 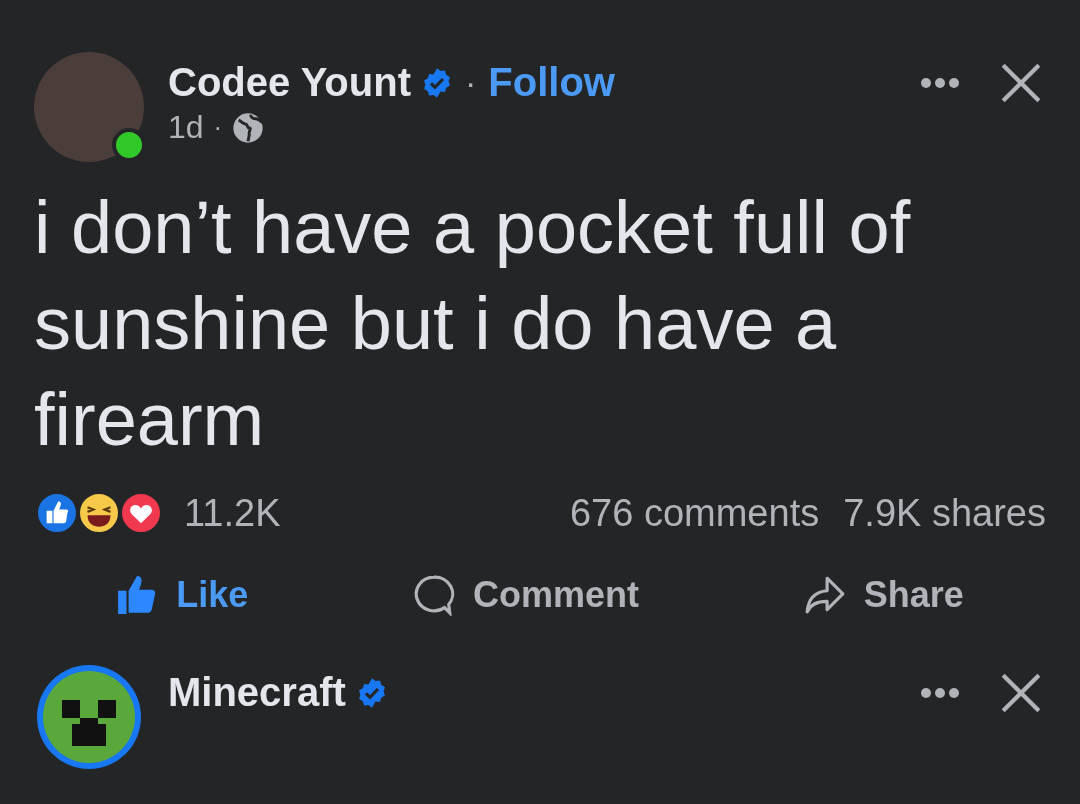 What do you see at coordinates (526, 595) in the screenshot?
I see `comment-button: Comment` at bounding box center [526, 595].